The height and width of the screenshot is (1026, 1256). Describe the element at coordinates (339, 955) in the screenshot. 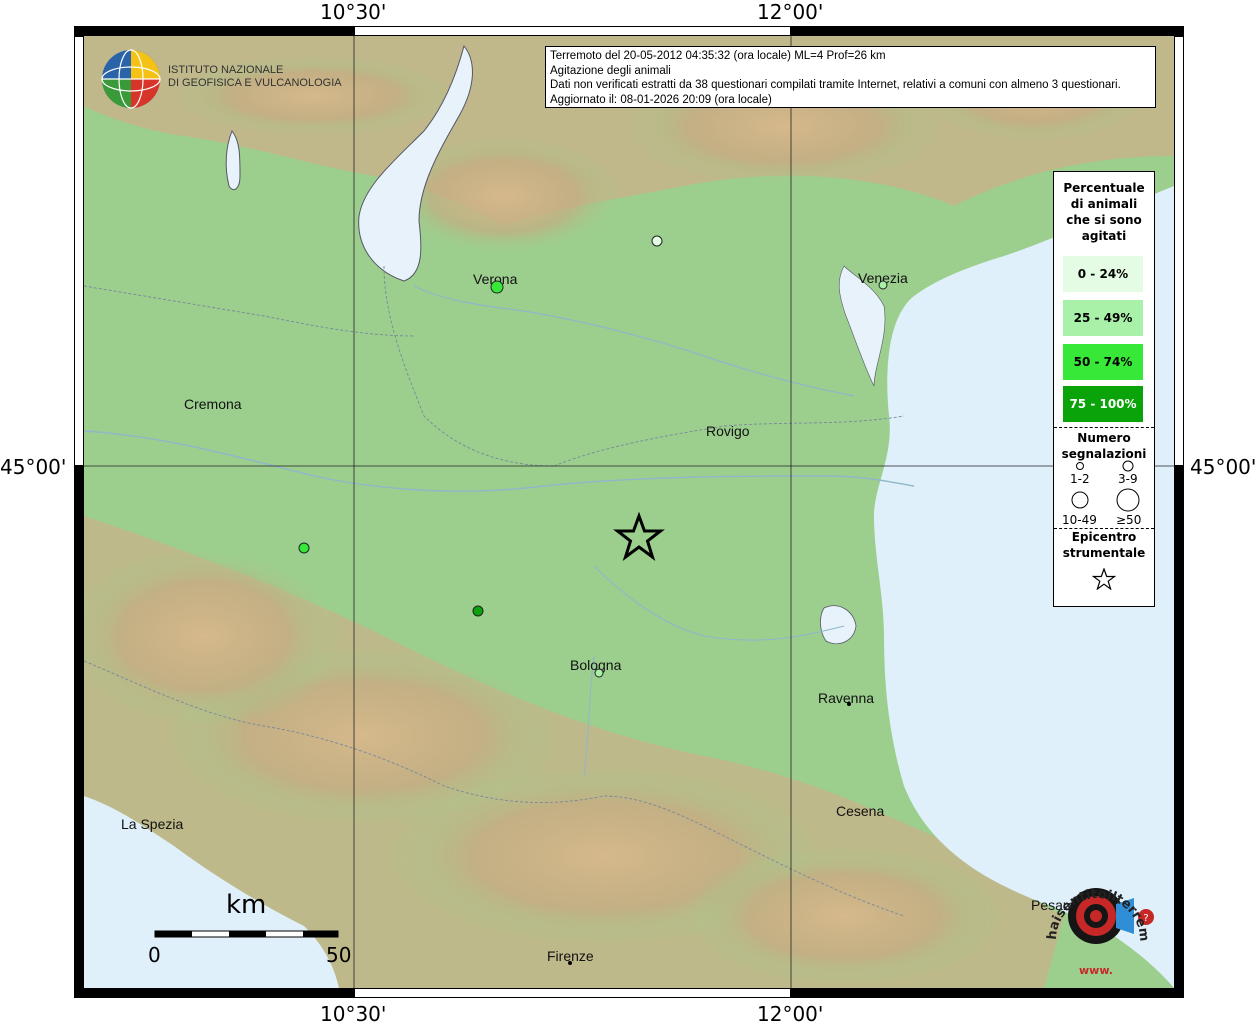

I see `scale-max: 50` at that location.